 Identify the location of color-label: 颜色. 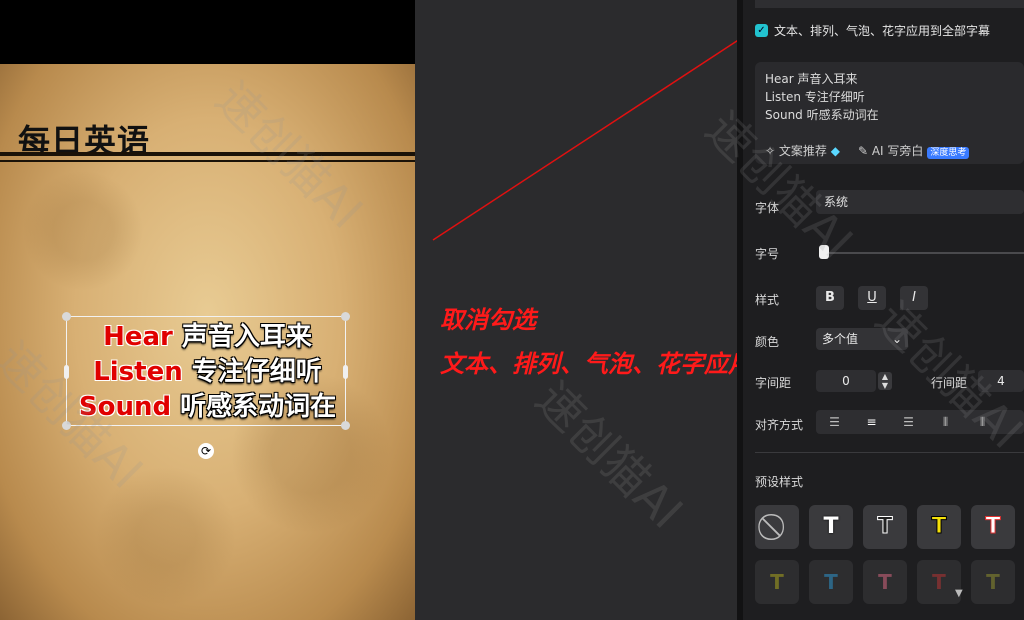
(767, 342).